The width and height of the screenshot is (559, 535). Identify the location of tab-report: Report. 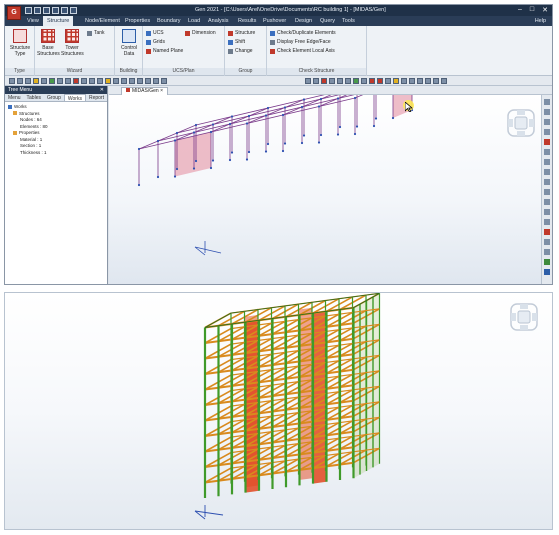
(96, 97).